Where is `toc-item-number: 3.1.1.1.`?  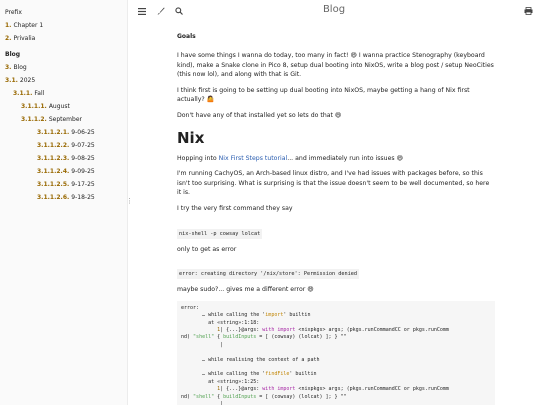
toc-item-number: 3.1.1.1. is located at coordinates (34, 106).